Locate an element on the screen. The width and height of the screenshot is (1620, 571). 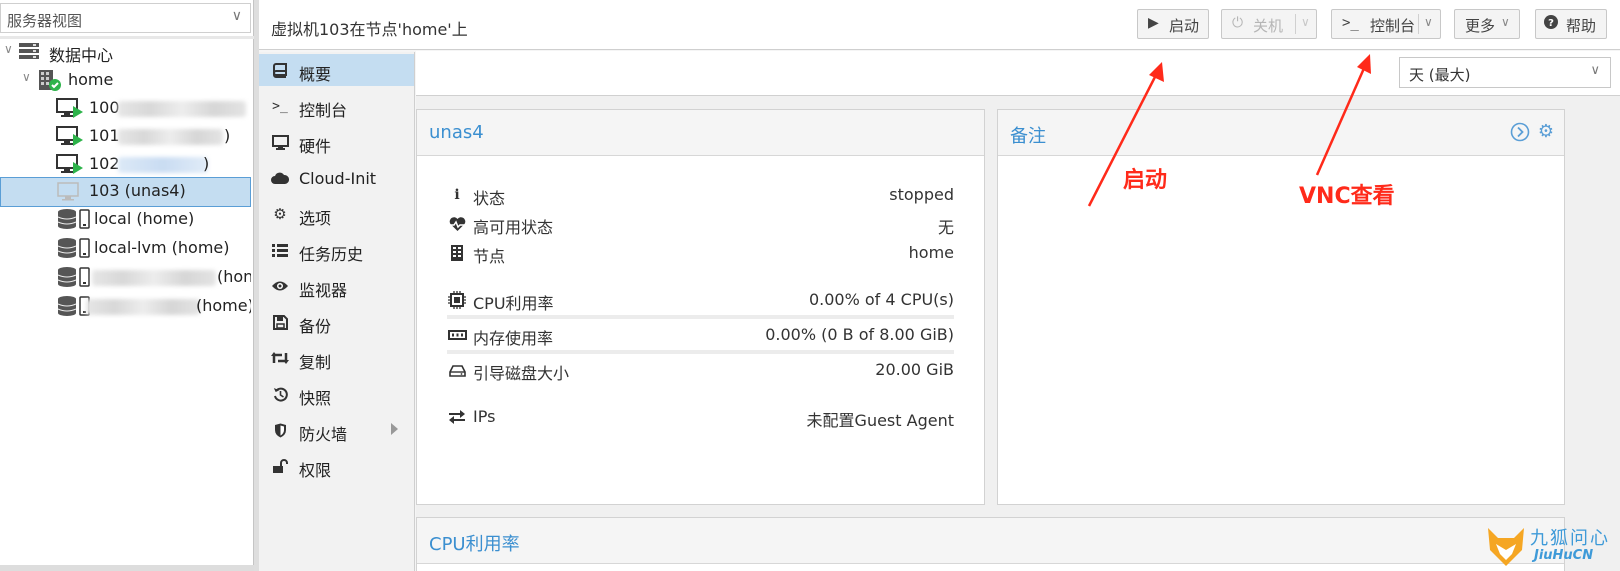
fox-logo-icon is located at coordinates (1506, 547).